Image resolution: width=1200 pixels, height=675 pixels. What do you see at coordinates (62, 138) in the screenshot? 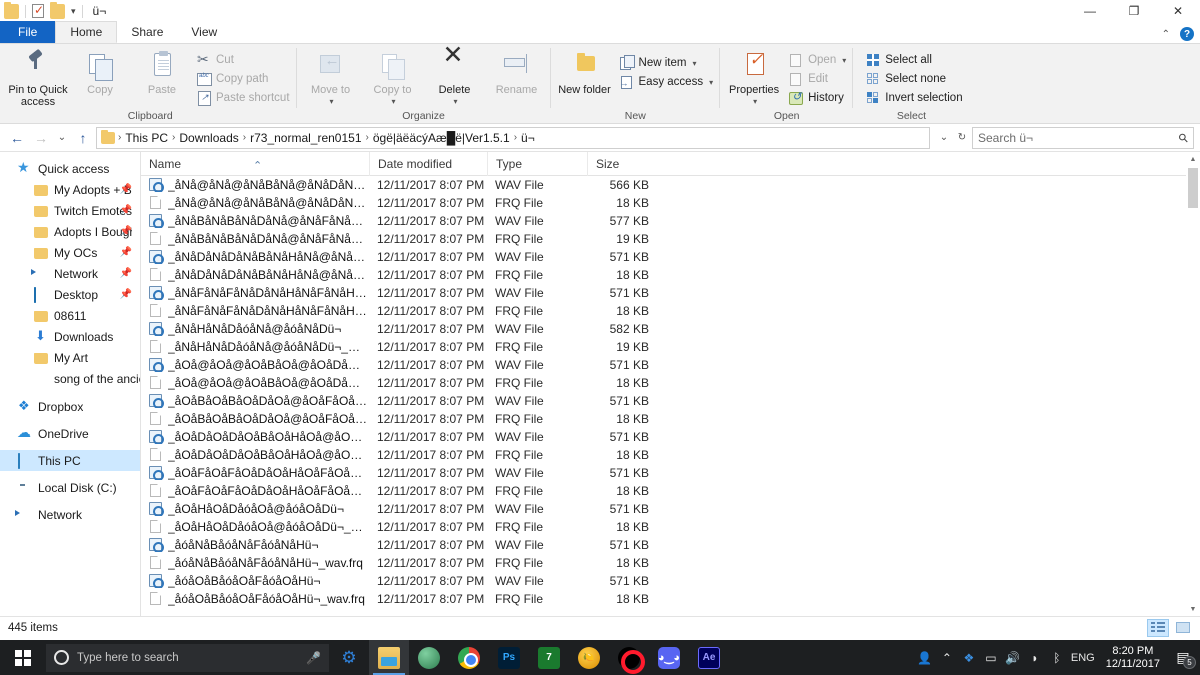
I see `recent-locations-button: ⌄` at bounding box center [62, 138].